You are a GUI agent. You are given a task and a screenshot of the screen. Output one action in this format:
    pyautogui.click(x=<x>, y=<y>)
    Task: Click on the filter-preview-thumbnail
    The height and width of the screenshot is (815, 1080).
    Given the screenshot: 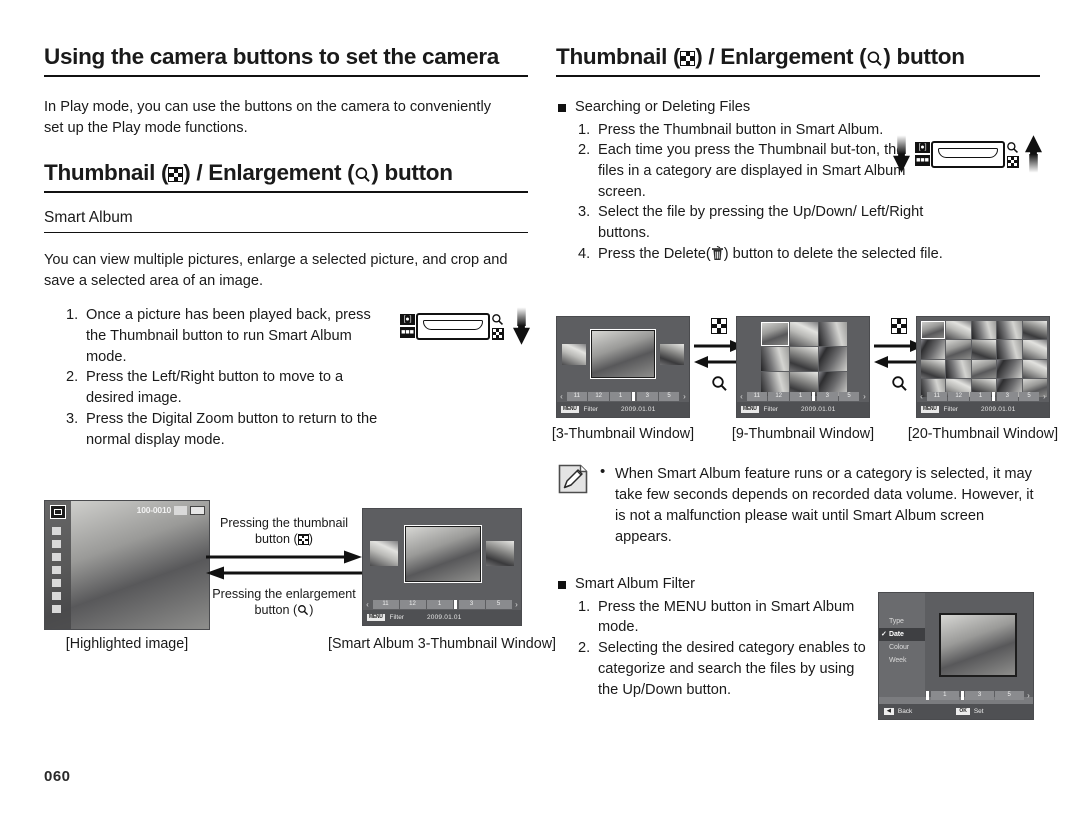 What is the action you would take?
    pyautogui.click(x=978, y=645)
    